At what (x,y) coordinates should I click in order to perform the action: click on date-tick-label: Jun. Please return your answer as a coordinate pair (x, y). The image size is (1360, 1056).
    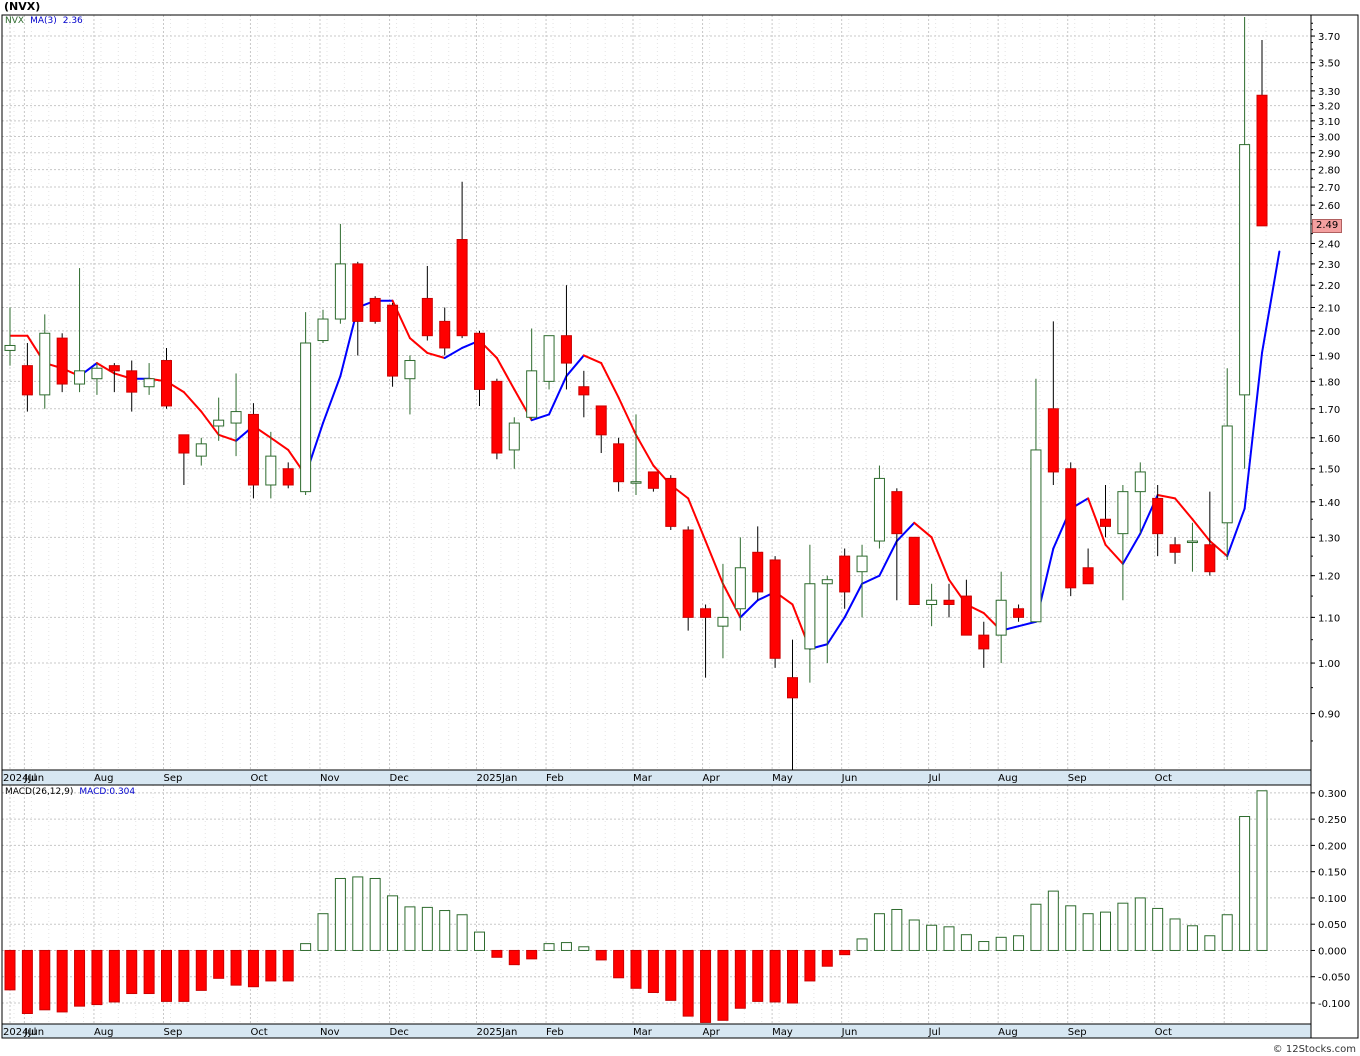
    Looking at the image, I should click on (849, 778).